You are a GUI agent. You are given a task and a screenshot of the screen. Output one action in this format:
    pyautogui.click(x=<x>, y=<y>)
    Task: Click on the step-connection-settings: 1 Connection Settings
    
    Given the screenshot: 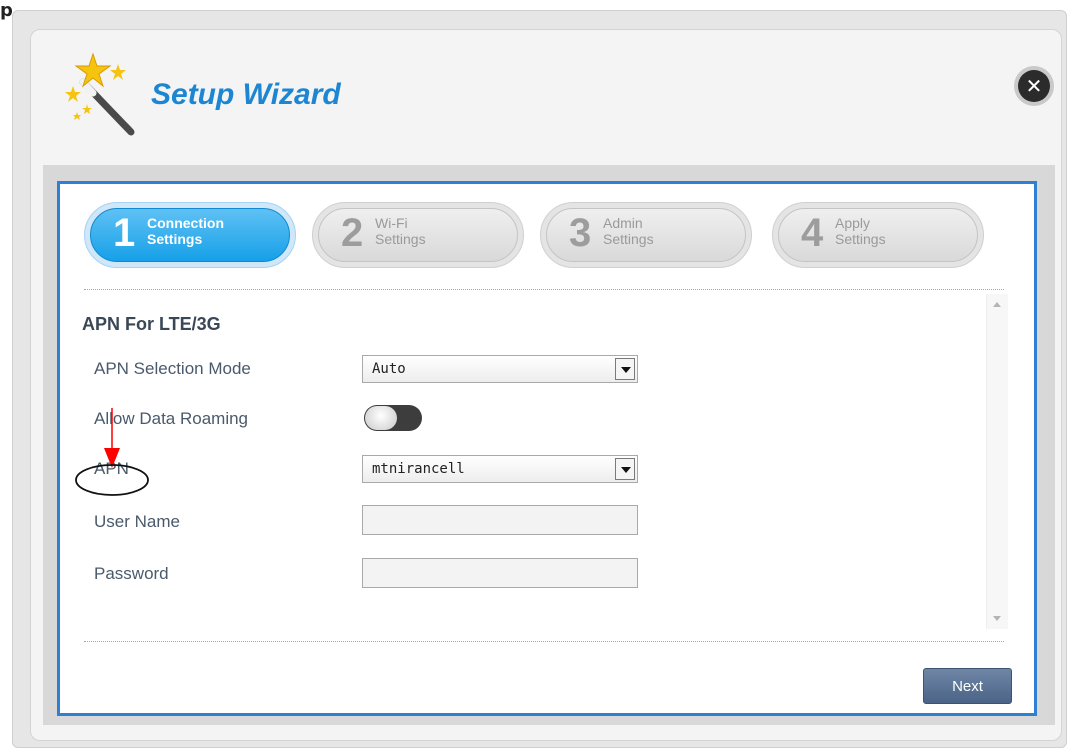 What is the action you would take?
    pyautogui.click(x=190, y=235)
    